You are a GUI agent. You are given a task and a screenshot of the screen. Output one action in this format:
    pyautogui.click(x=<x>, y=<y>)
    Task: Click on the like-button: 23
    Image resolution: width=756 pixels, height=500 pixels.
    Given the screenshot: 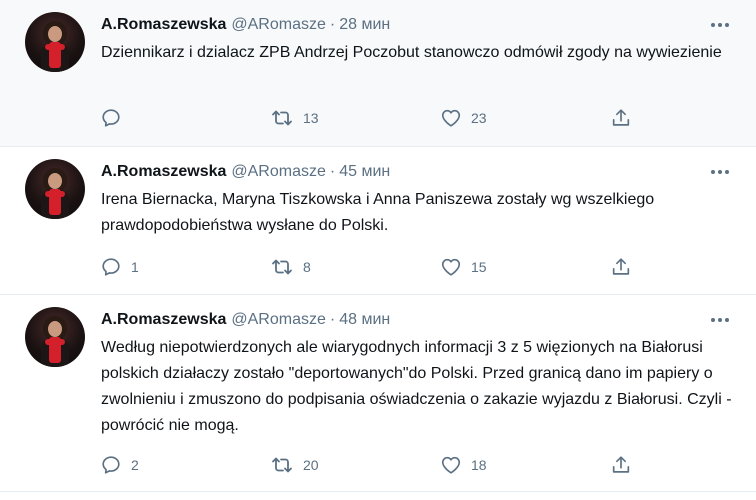 What is the action you would take?
    pyautogui.click(x=525, y=118)
    